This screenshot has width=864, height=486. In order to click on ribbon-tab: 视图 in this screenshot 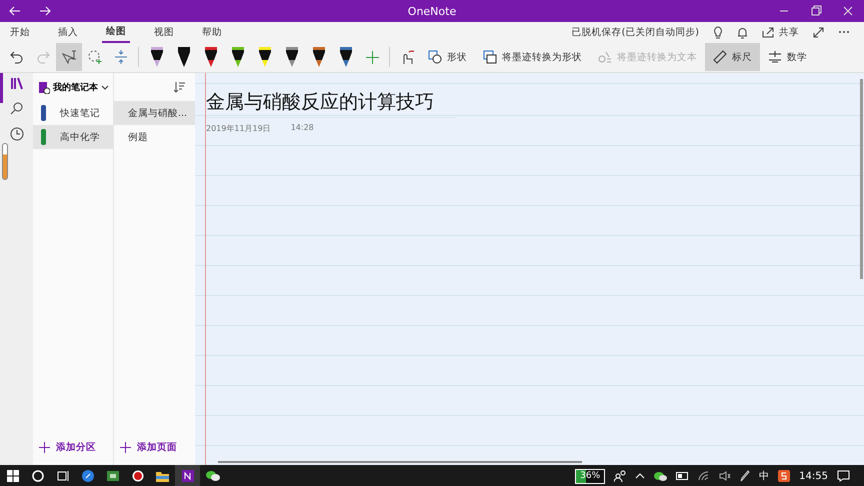, I will do `click(164, 32)`.